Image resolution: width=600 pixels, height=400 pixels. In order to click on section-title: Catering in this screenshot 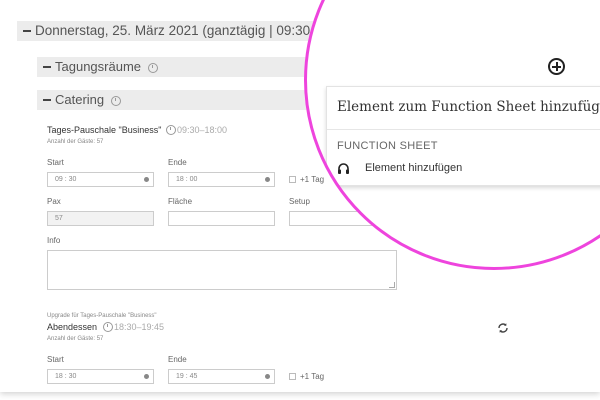, I will do `click(80, 99)`.